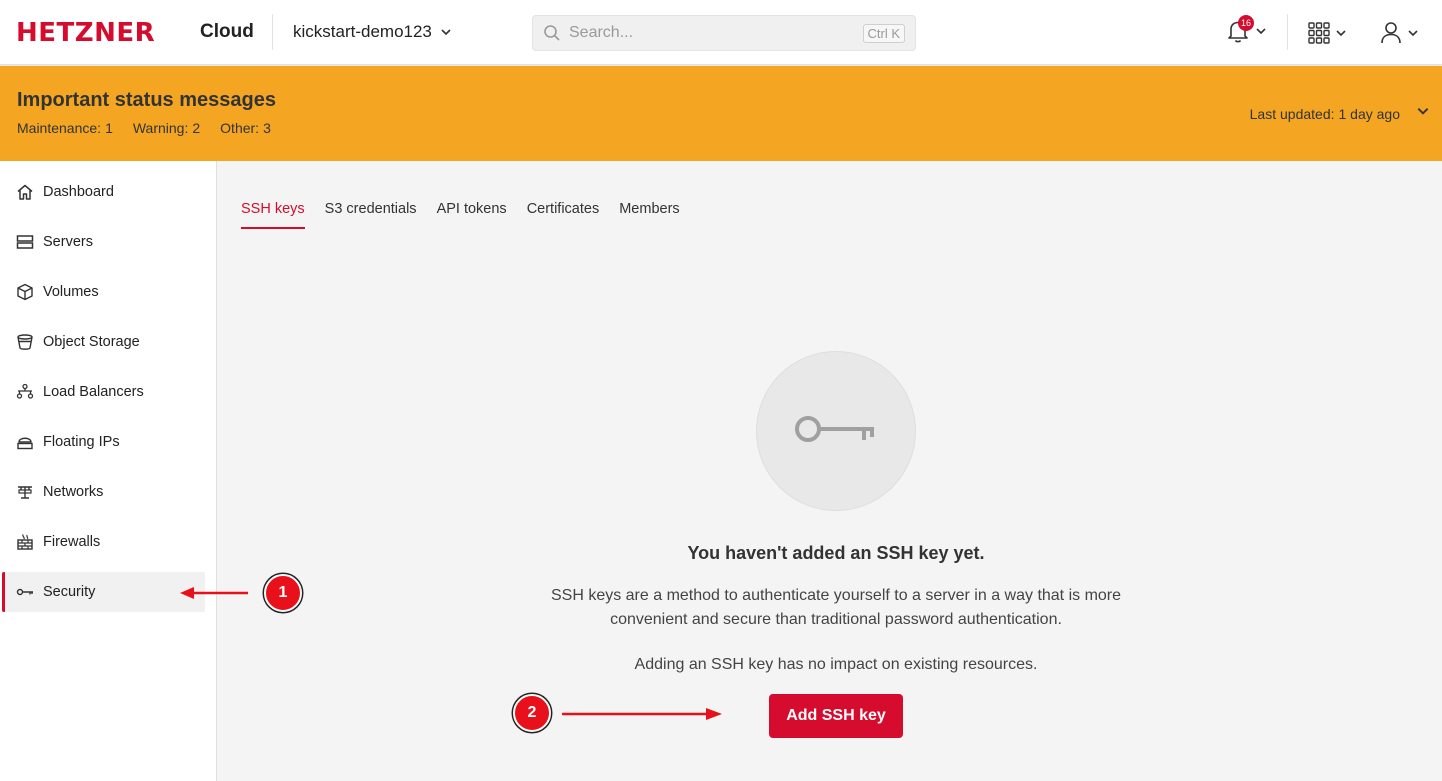 Image resolution: width=1442 pixels, height=781 pixels. Describe the element at coordinates (362, 31) in the screenshot. I see `project-name: kickstart-demo123` at that location.